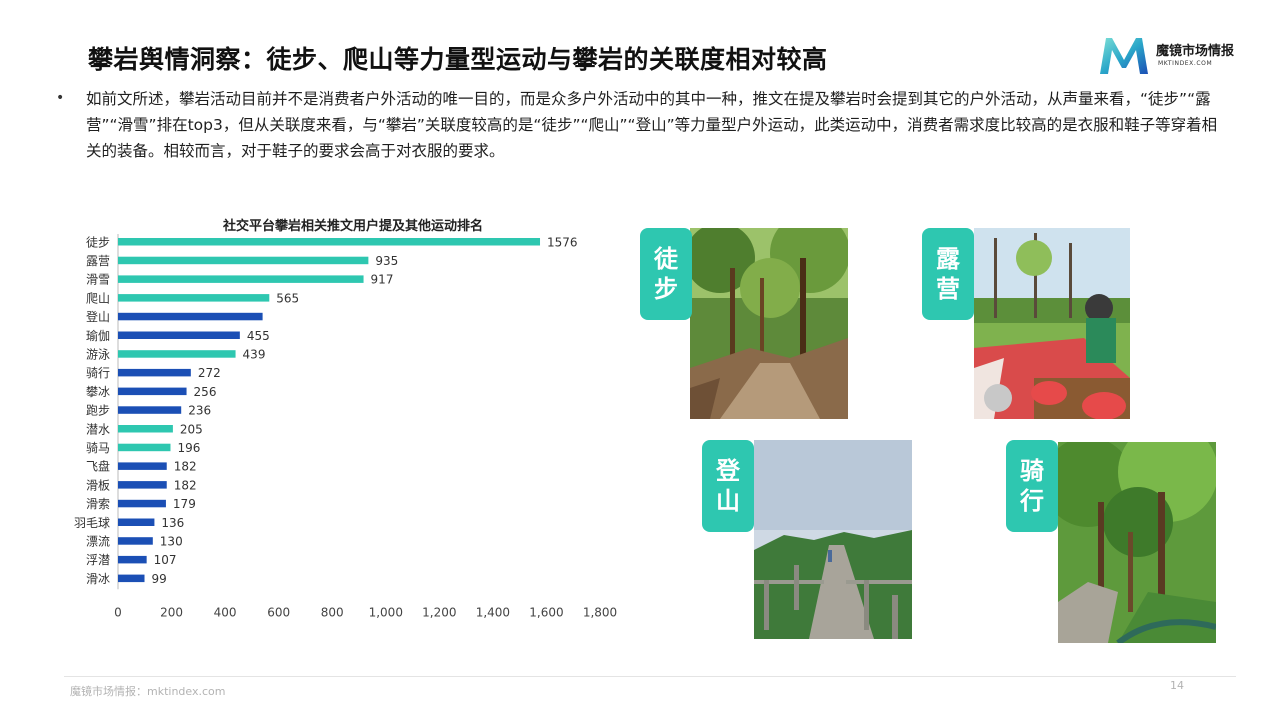 The image size is (1280, 720). What do you see at coordinates (493, 612) in the screenshot?
I see `x-tick-label: 1,400` at bounding box center [493, 612].